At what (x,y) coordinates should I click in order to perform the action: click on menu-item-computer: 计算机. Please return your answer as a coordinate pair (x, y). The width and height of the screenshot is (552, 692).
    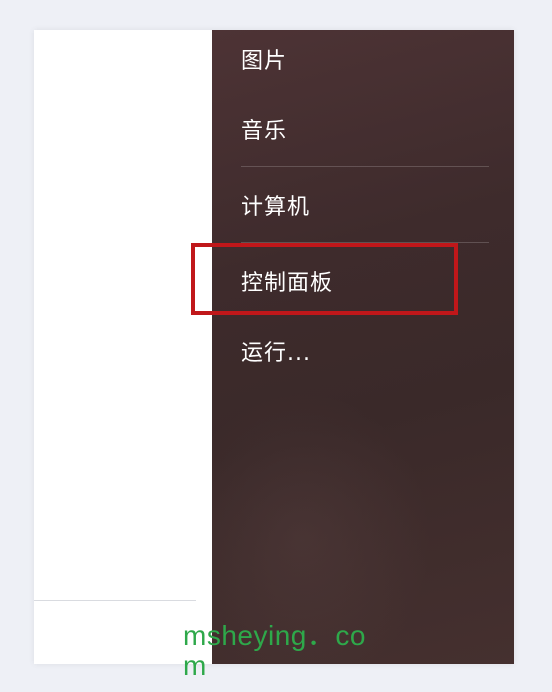
    Looking at the image, I should click on (275, 205).